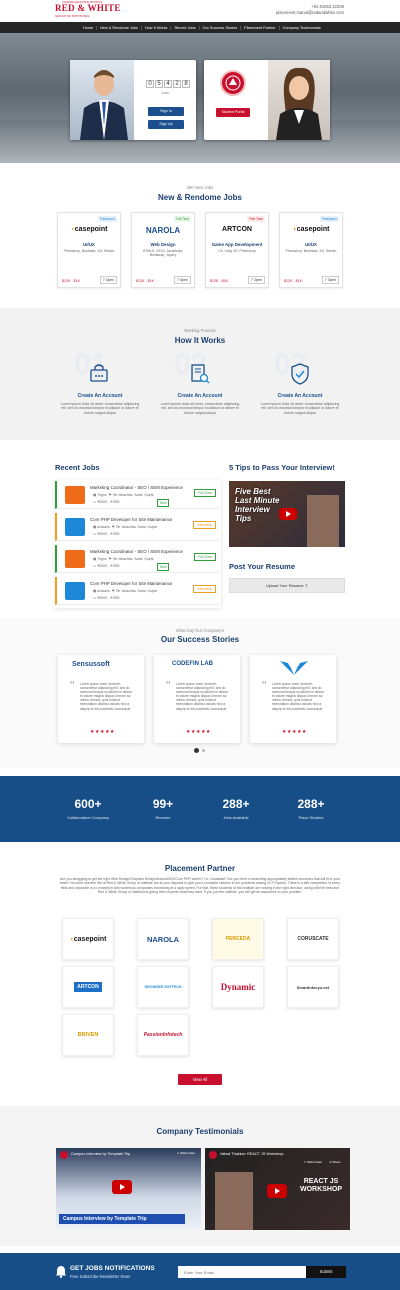 The height and width of the screenshot is (1290, 400). What do you see at coordinates (287, 585) in the screenshot?
I see `upload-resume-button: Upload Your Resume ⇪` at bounding box center [287, 585].